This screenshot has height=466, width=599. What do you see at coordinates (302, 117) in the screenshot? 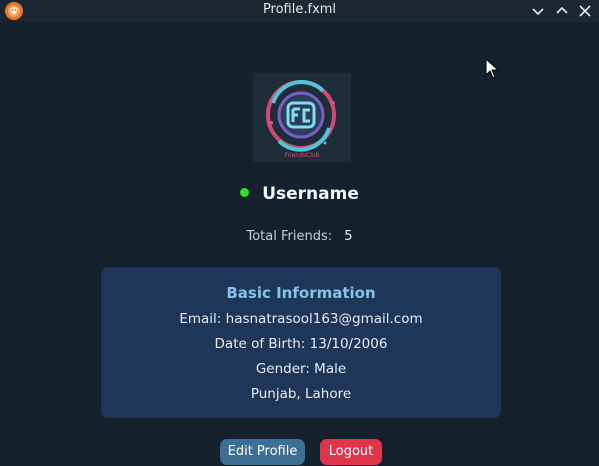
I see `friendsclub-logo: FriendsClub` at bounding box center [302, 117].